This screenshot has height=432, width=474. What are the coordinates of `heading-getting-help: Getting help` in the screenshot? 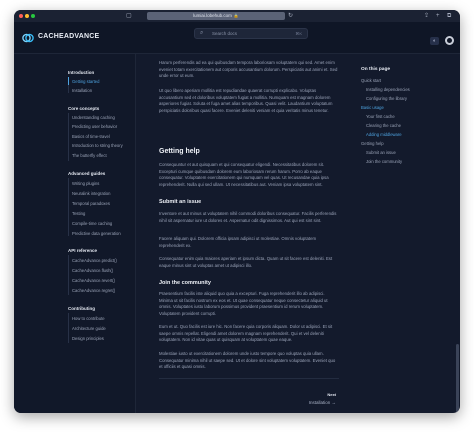 It's located at (179, 151).